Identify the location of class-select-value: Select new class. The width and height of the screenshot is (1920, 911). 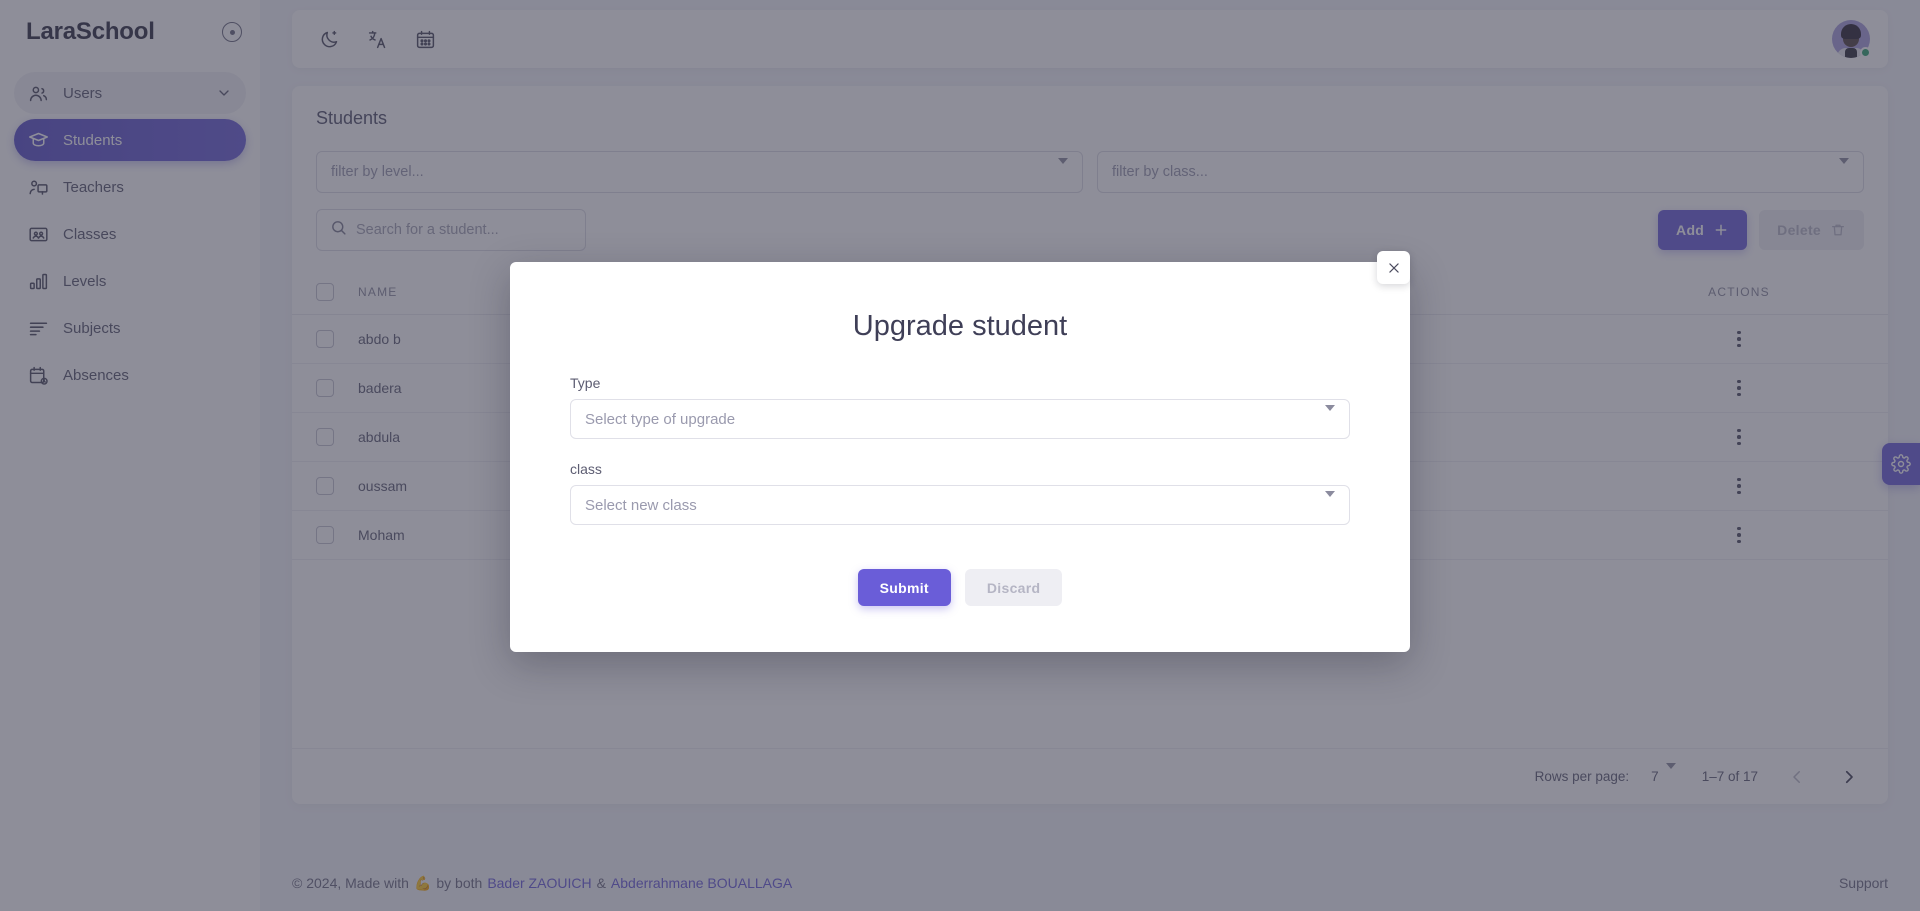
(641, 505).